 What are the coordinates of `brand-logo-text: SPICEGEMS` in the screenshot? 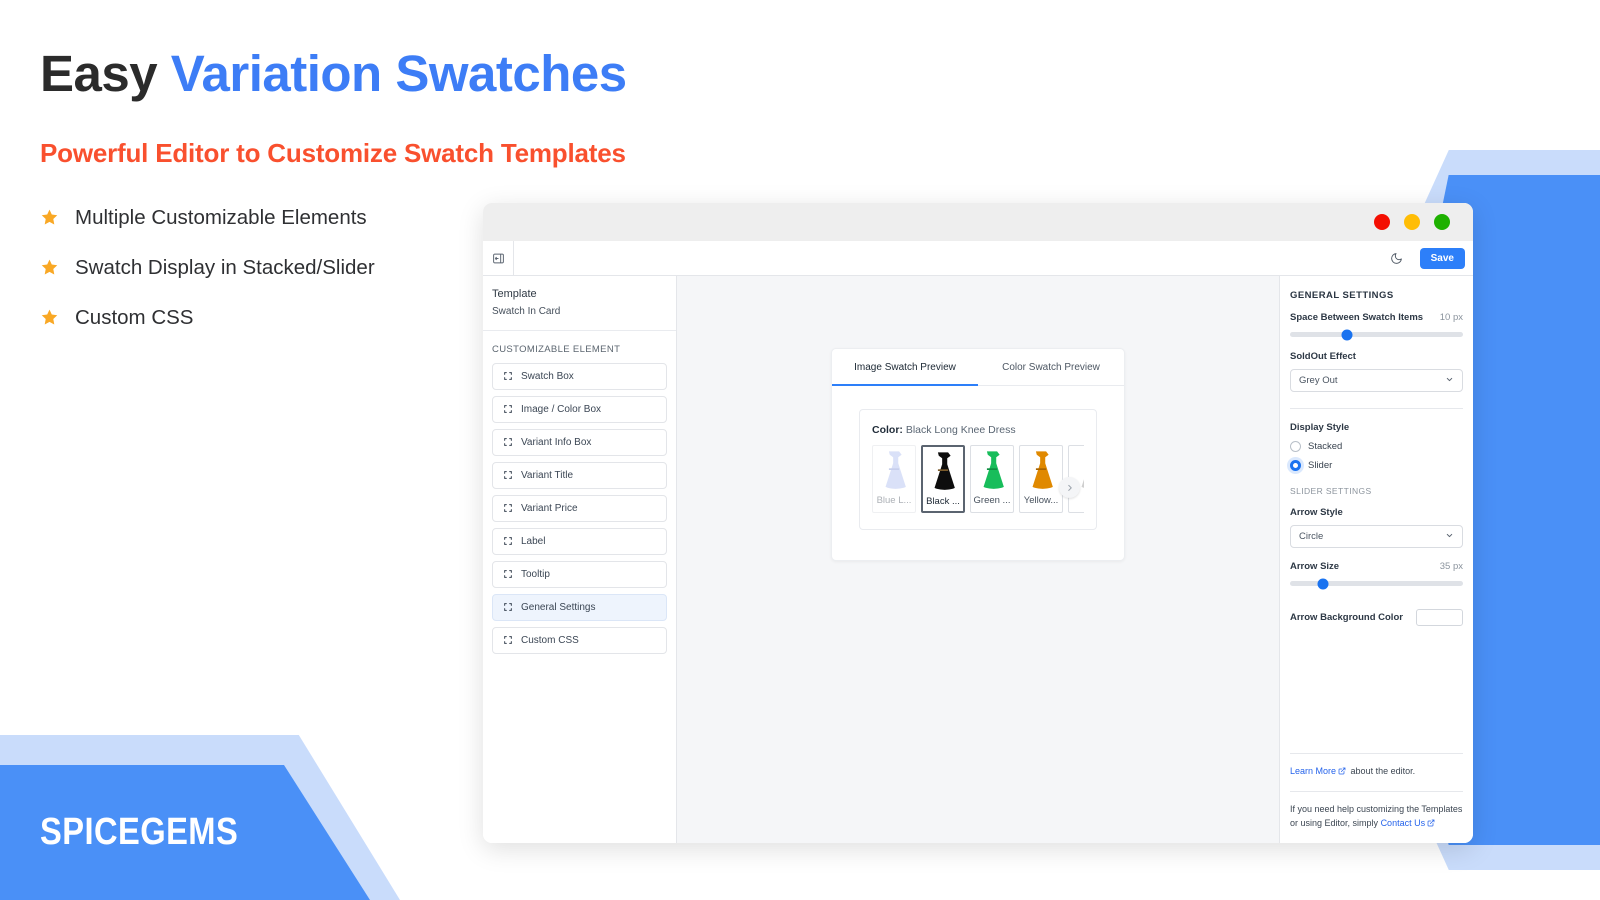 It's located at (139, 832).